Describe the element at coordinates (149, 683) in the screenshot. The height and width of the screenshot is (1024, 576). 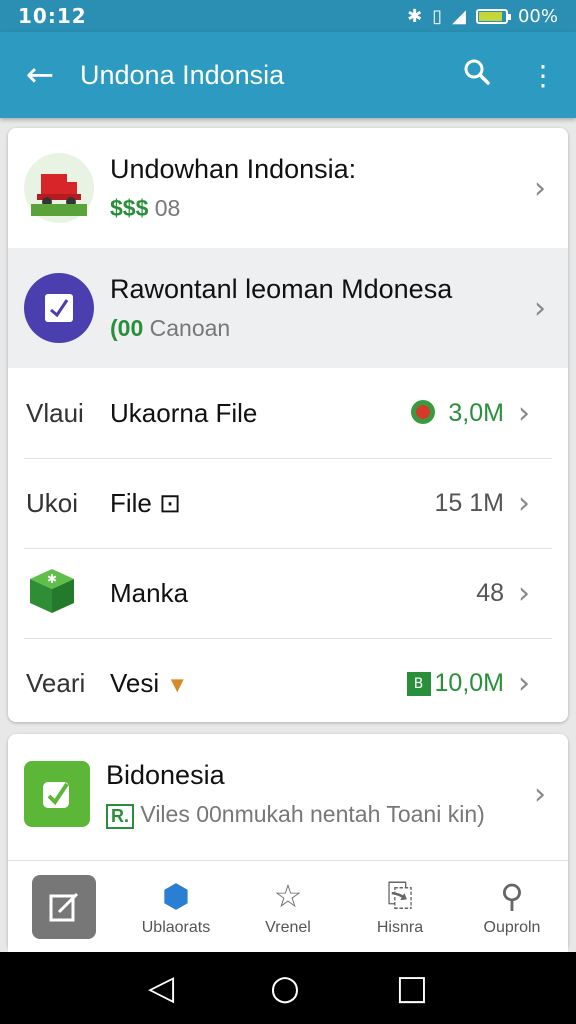
I see `file-name-3: Vesi ▼` at that location.